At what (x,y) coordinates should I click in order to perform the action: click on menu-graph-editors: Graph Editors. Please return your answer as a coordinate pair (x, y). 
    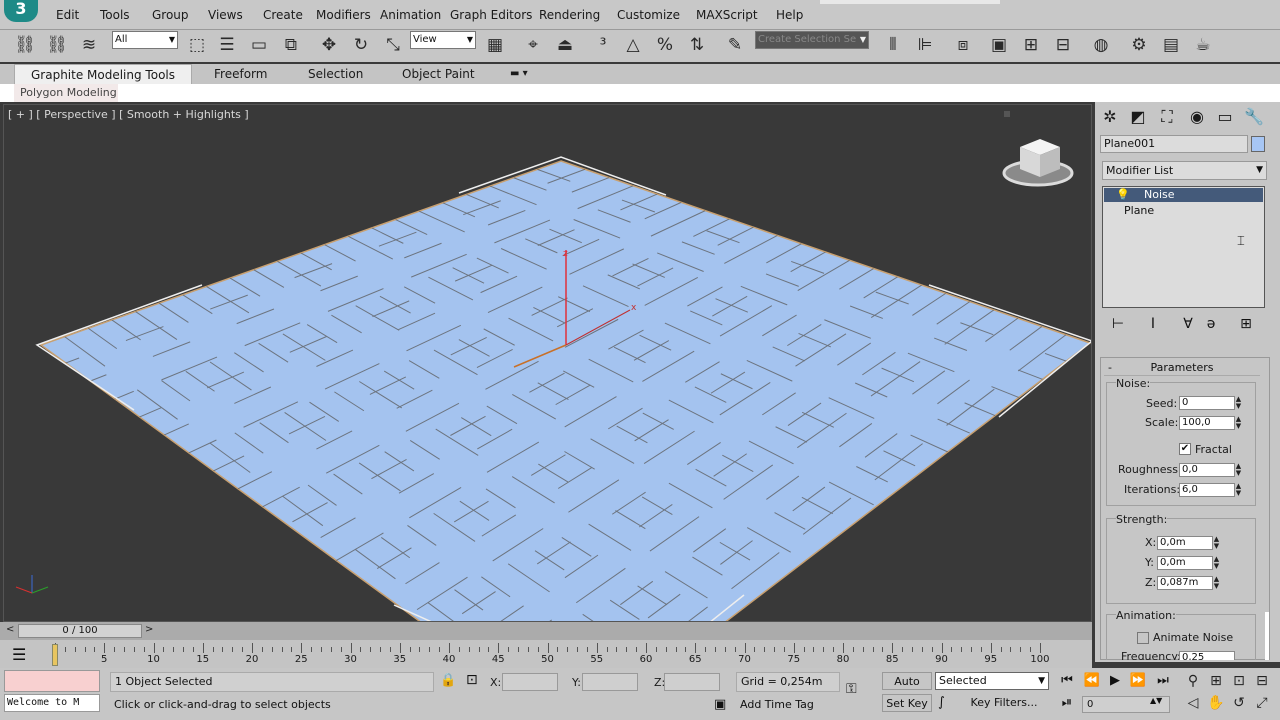
    Looking at the image, I should click on (491, 15).